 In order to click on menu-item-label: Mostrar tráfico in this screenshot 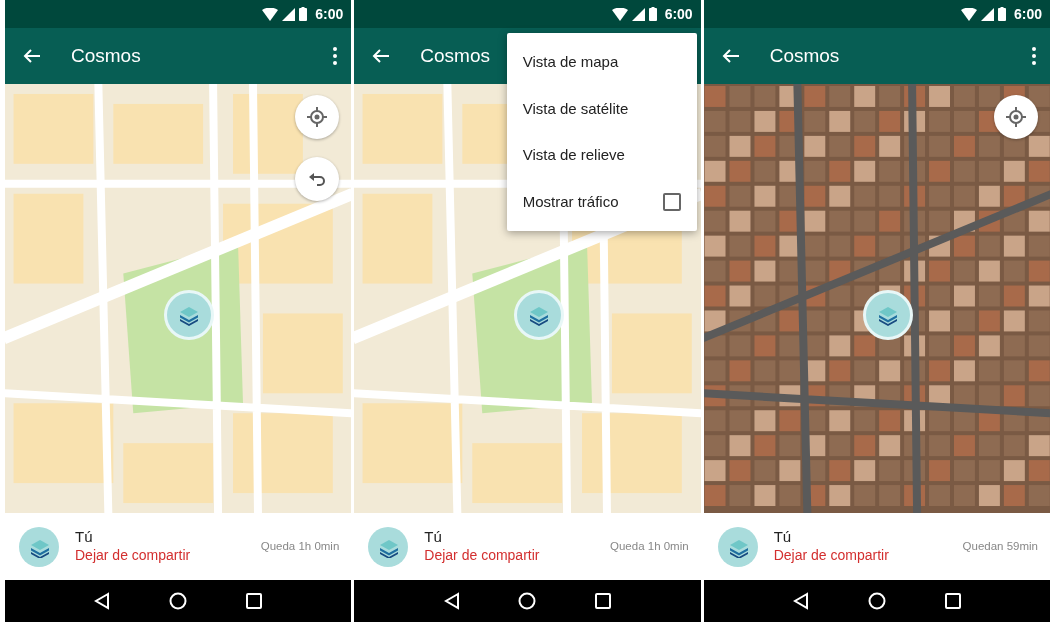, I will do `click(570, 201)`.